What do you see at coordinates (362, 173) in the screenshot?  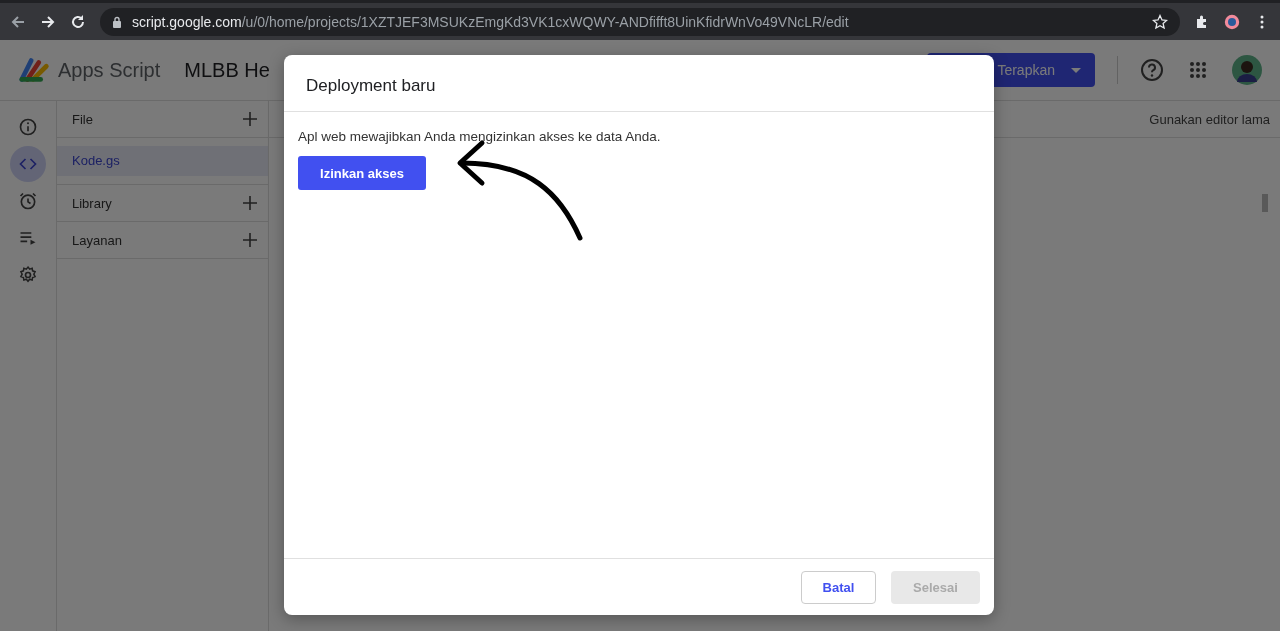 I see `authorize-button: Izinkan akses` at bounding box center [362, 173].